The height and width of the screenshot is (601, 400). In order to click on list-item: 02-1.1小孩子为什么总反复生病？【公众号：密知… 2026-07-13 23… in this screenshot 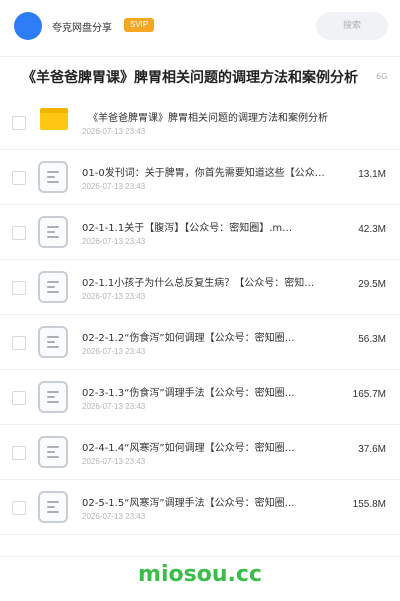, I will do `click(200, 287)`.